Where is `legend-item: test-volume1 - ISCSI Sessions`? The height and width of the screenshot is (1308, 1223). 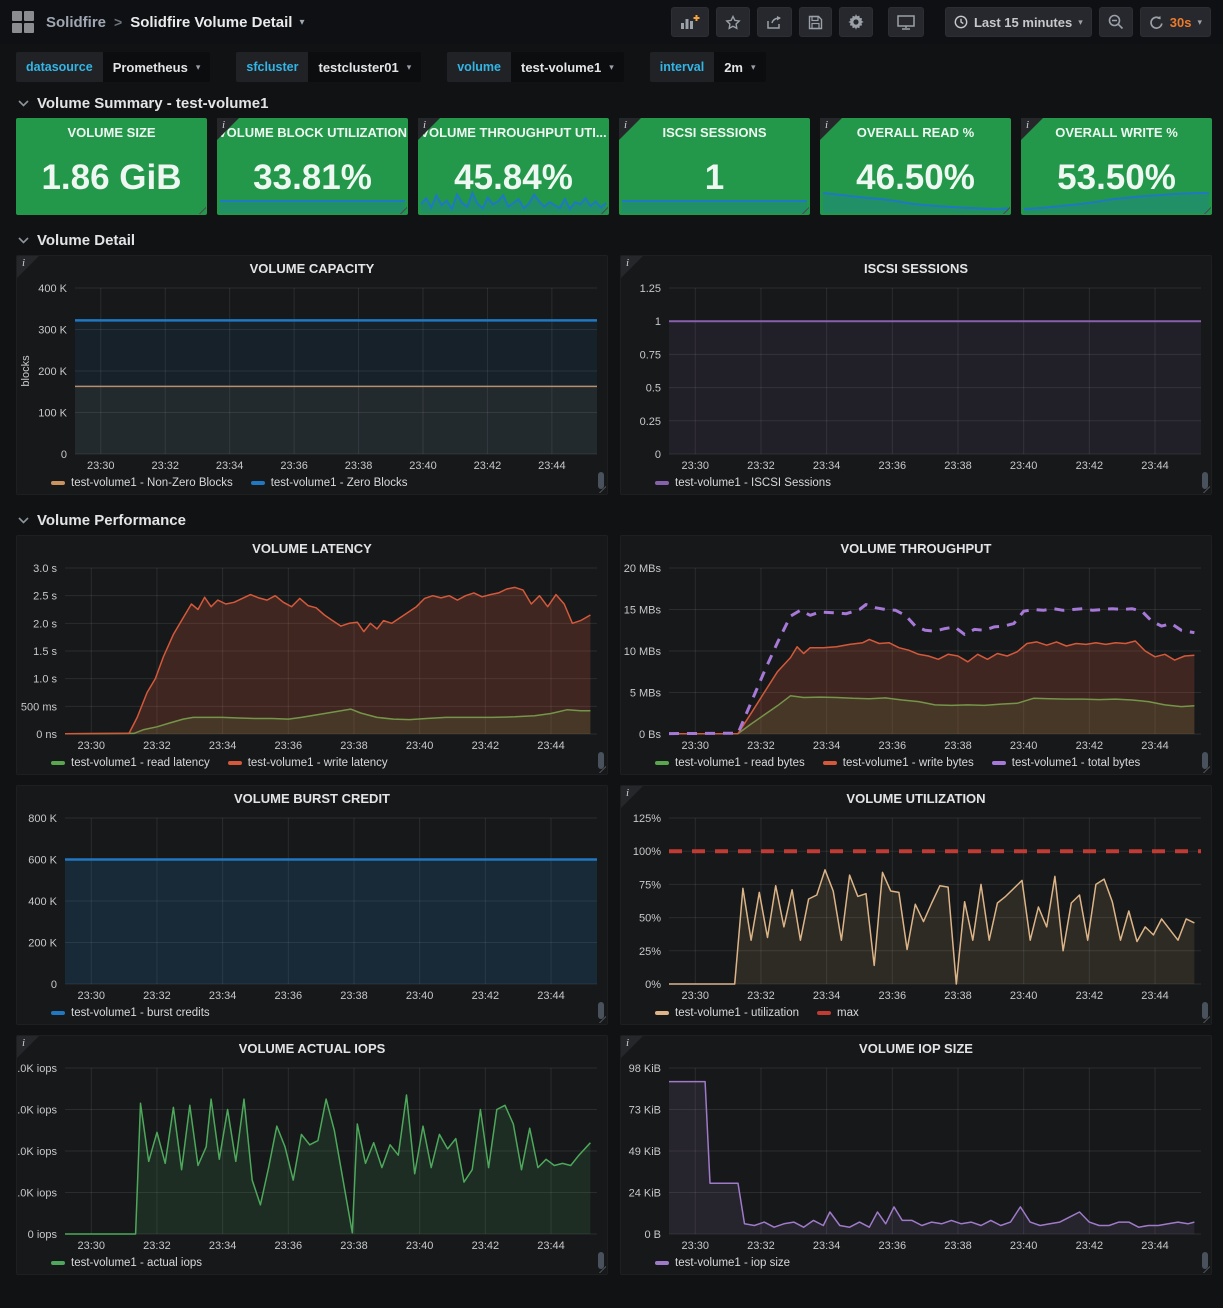 legend-item: test-volume1 - ISCSI Sessions is located at coordinates (743, 483).